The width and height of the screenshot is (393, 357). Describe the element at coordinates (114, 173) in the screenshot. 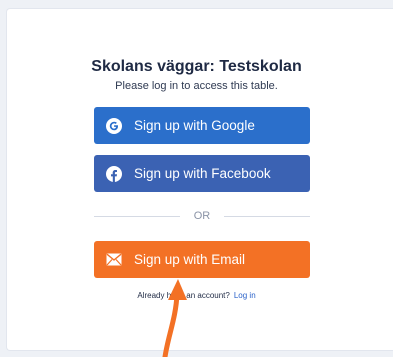

I see `facebook-icon` at that location.